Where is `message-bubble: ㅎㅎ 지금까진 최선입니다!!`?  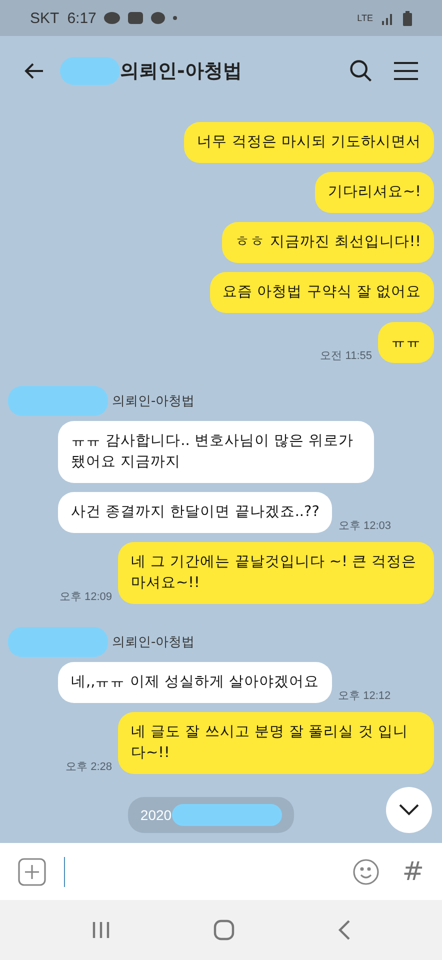 message-bubble: ㅎㅎ 지금까진 최선입니다!! is located at coordinates (328, 242).